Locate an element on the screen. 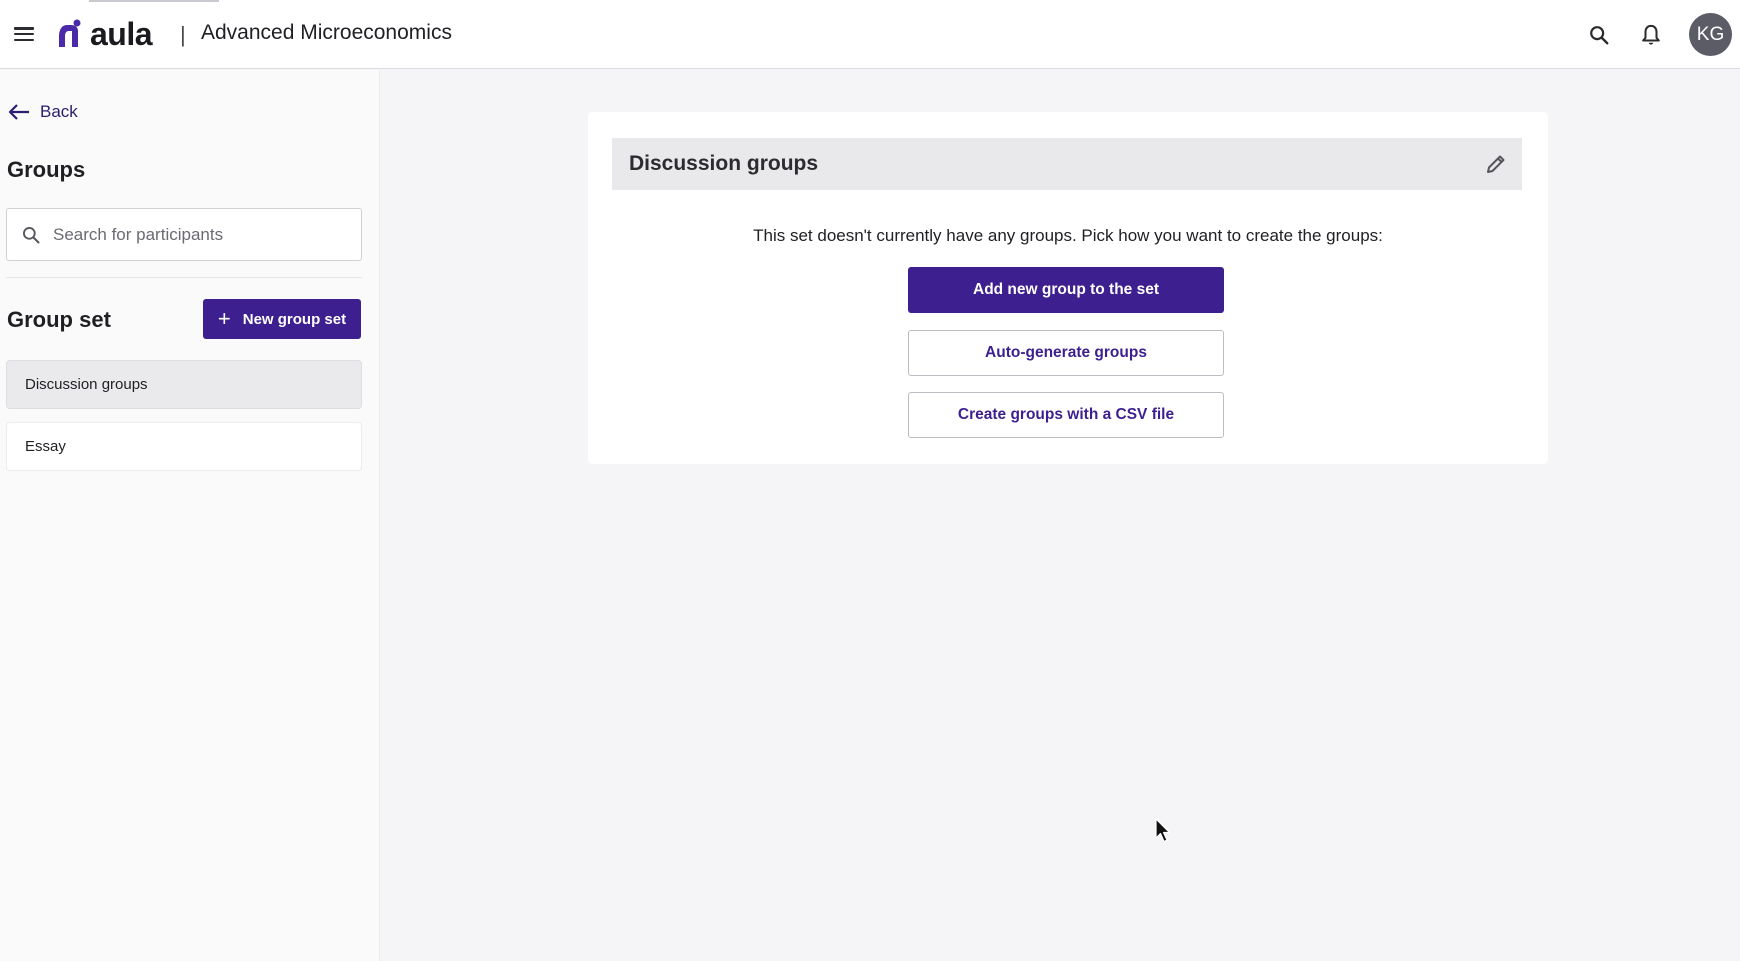 This screenshot has height=961, width=1740. participant-search is located at coordinates (184, 234).